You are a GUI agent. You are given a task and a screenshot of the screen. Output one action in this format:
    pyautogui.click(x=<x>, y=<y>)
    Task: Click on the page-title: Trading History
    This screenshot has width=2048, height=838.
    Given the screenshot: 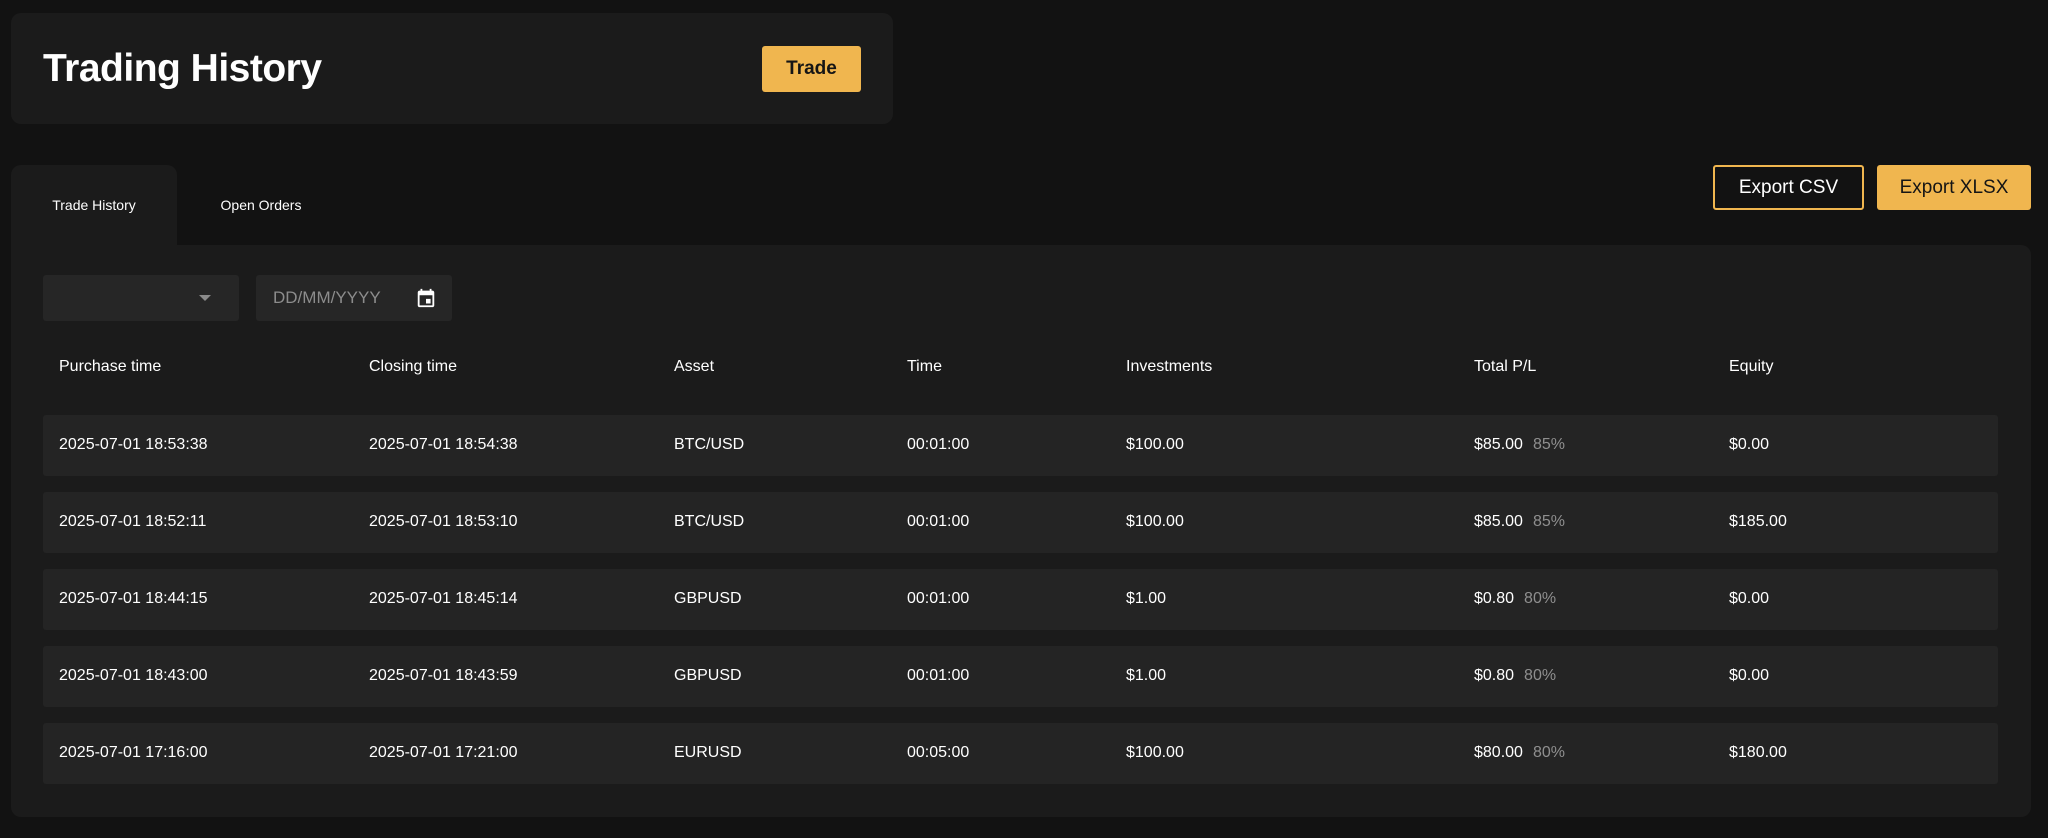 What is the action you would take?
    pyautogui.click(x=182, y=68)
    